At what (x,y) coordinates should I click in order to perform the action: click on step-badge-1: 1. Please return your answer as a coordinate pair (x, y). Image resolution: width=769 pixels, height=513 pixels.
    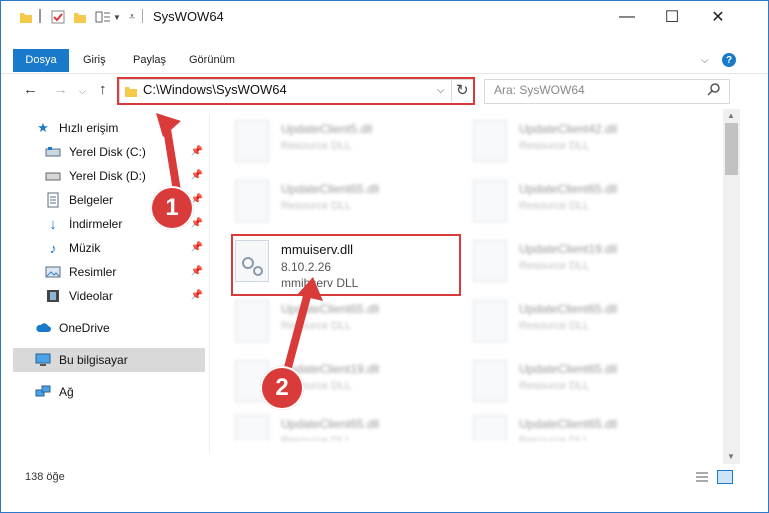
    Looking at the image, I should click on (172, 208).